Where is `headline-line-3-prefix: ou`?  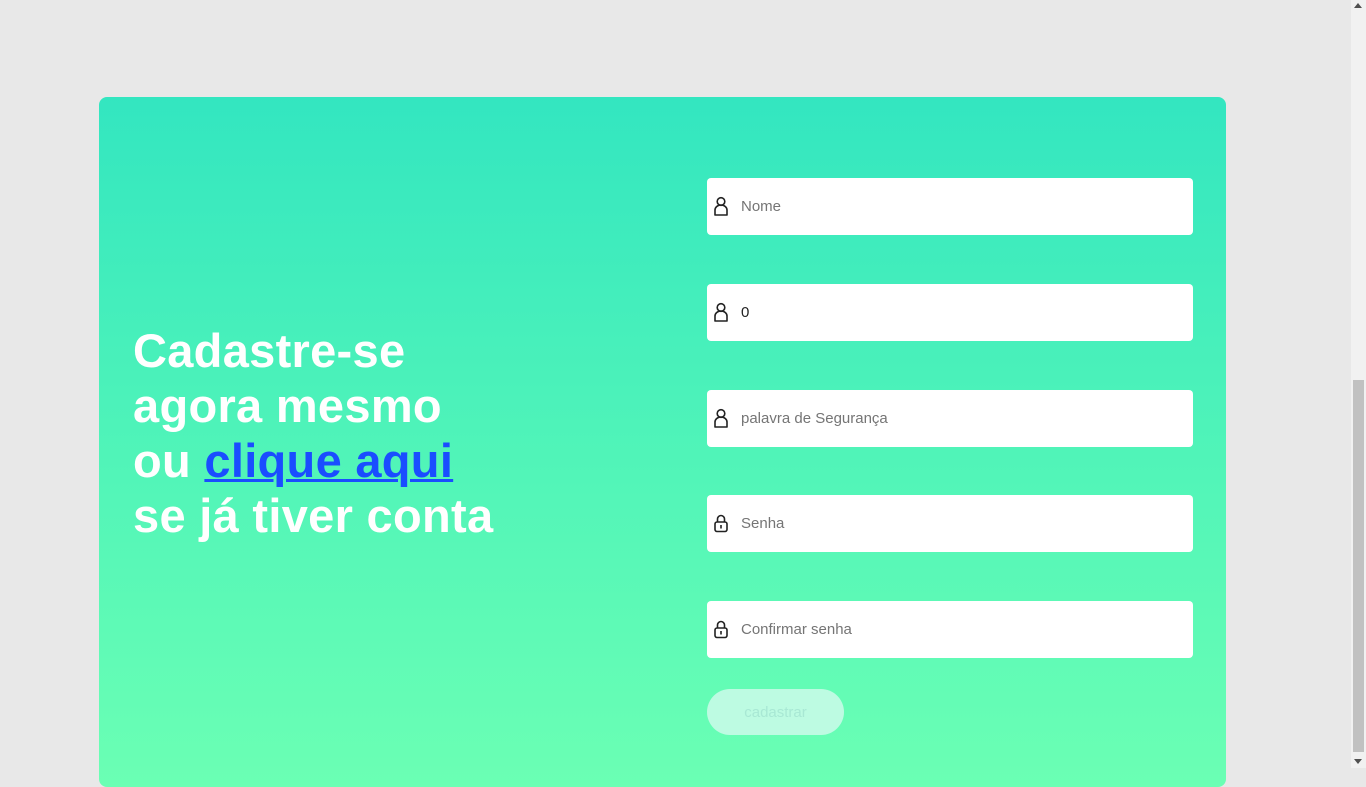 headline-line-3-prefix: ou is located at coordinates (169, 460).